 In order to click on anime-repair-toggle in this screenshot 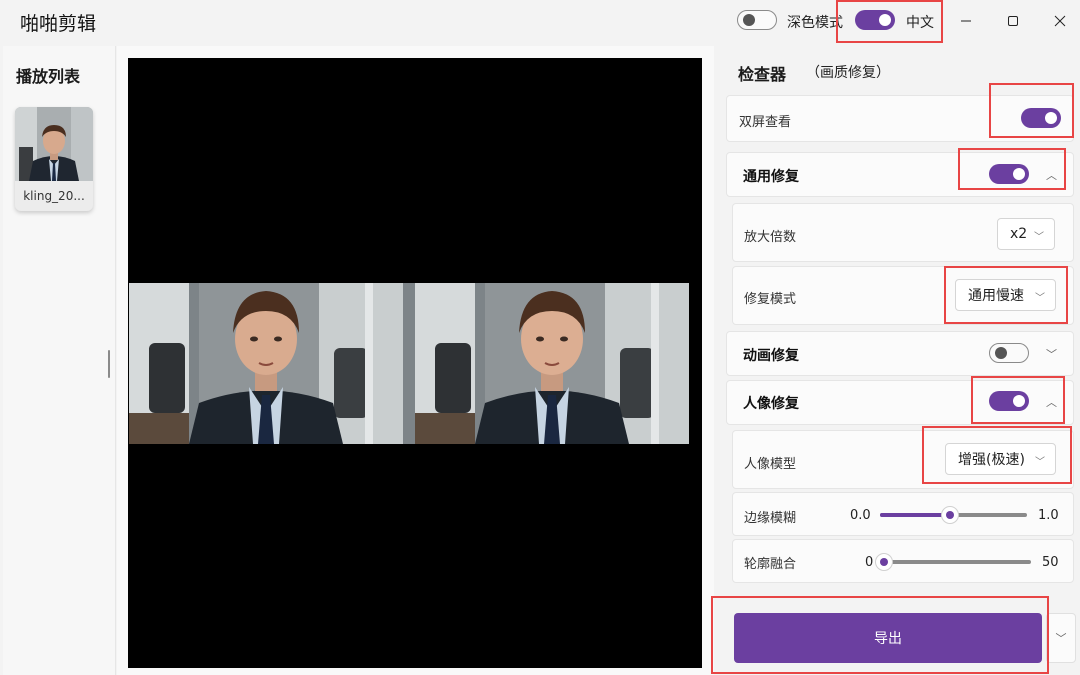, I will do `click(1009, 353)`.